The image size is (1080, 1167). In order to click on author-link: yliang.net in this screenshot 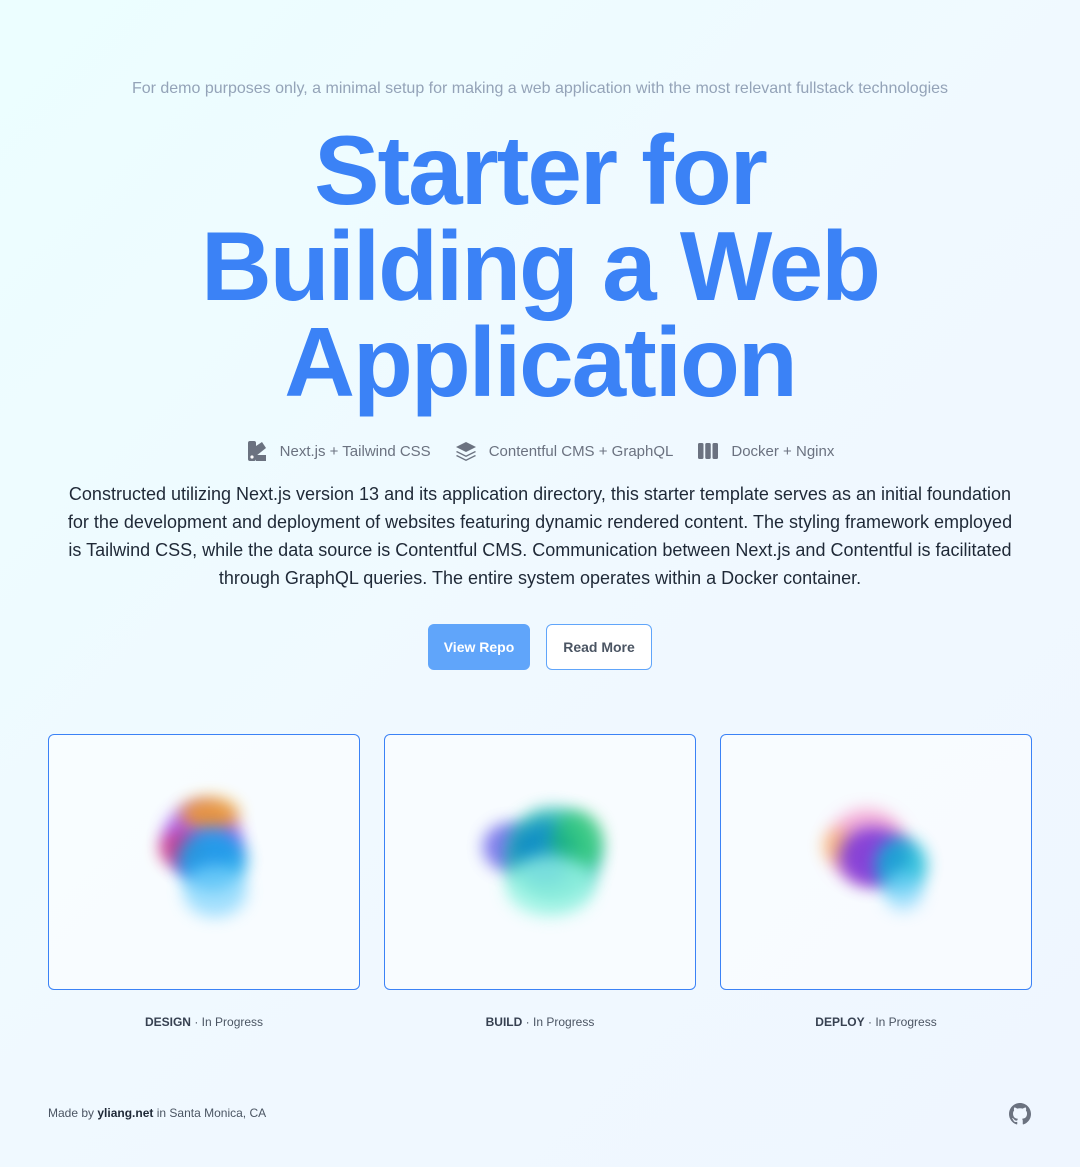, I will do `click(125, 1113)`.